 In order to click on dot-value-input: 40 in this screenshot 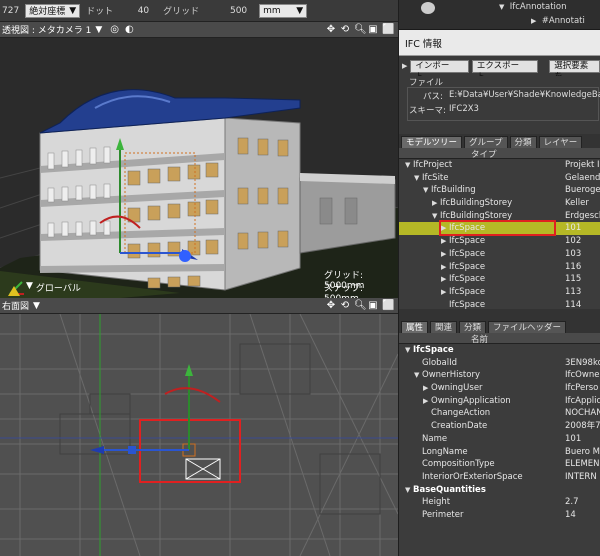, I will do `click(134, 11)`.